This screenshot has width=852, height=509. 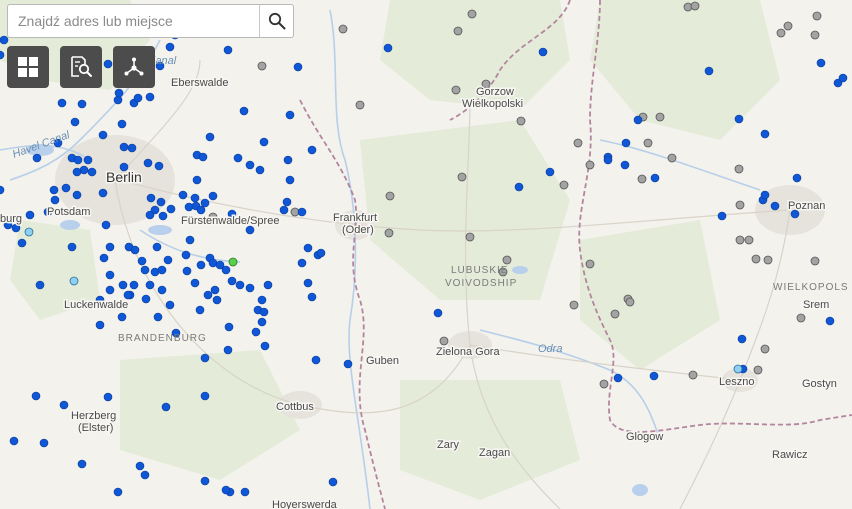 I want to click on search-button, so click(x=276, y=21).